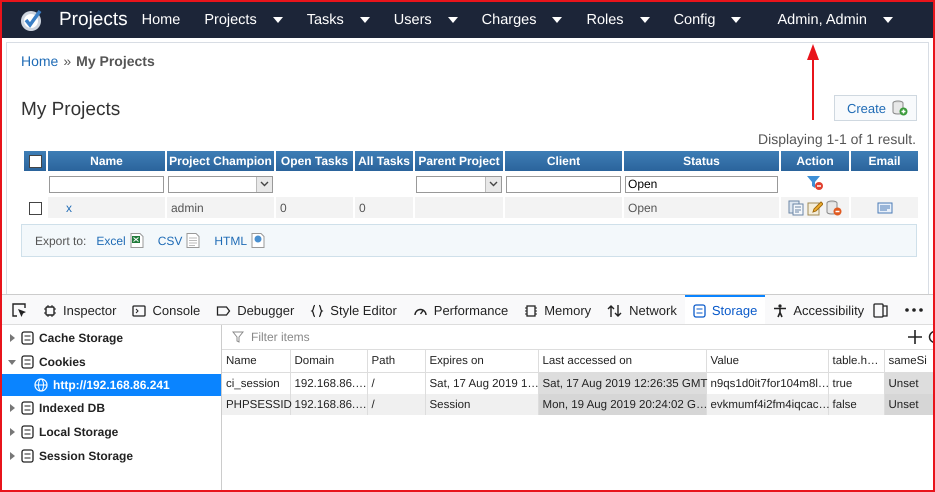 This screenshot has height=492, width=935. What do you see at coordinates (170, 241) in the screenshot?
I see `export-link: CSV` at bounding box center [170, 241].